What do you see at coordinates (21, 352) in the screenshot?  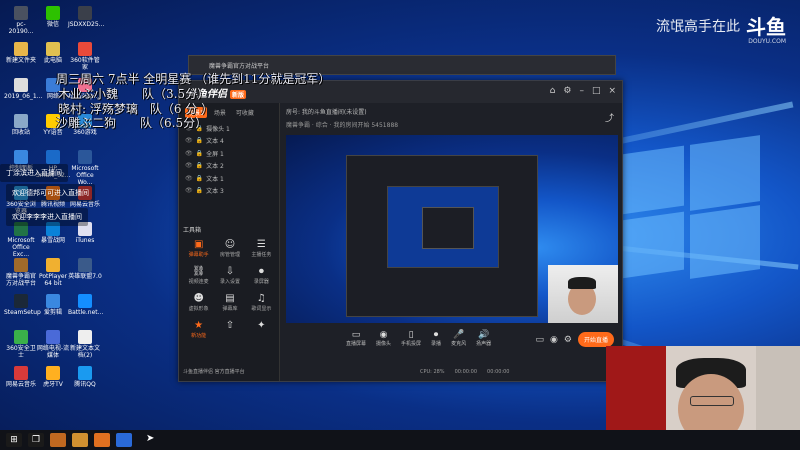 I see `desktop-icon-label: 360安全卫士` at bounding box center [21, 352].